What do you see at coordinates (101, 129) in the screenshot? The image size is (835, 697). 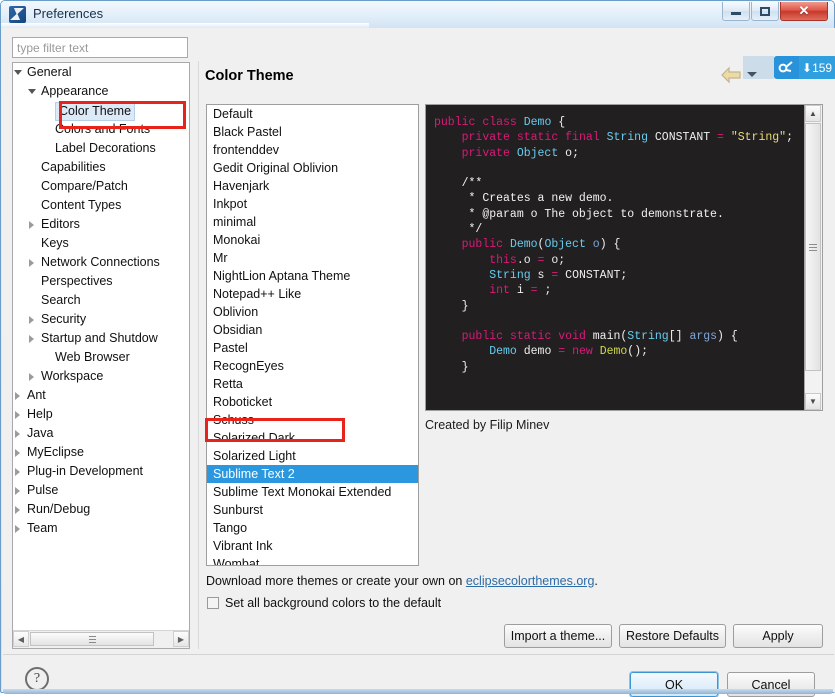 I see `sidebar-item-colors-and-fonts: Colors and Fonts` at bounding box center [101, 129].